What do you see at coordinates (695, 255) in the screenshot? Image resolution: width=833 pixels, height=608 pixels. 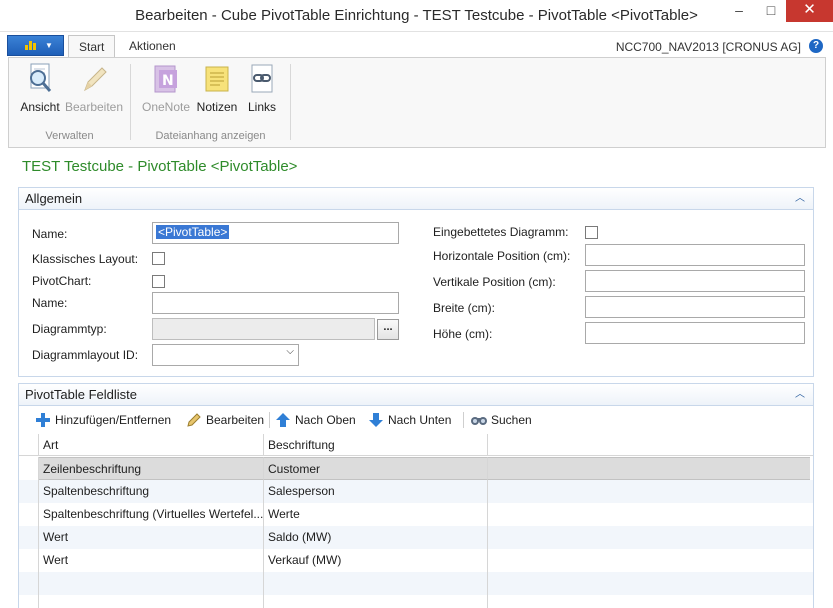 I see `hpos-field` at bounding box center [695, 255].